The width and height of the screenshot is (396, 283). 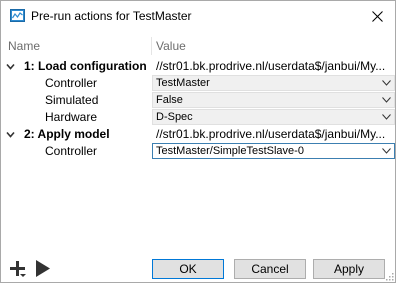 I want to click on select-value: TestMaster/SimpleTestSlave-0, so click(x=230, y=151).